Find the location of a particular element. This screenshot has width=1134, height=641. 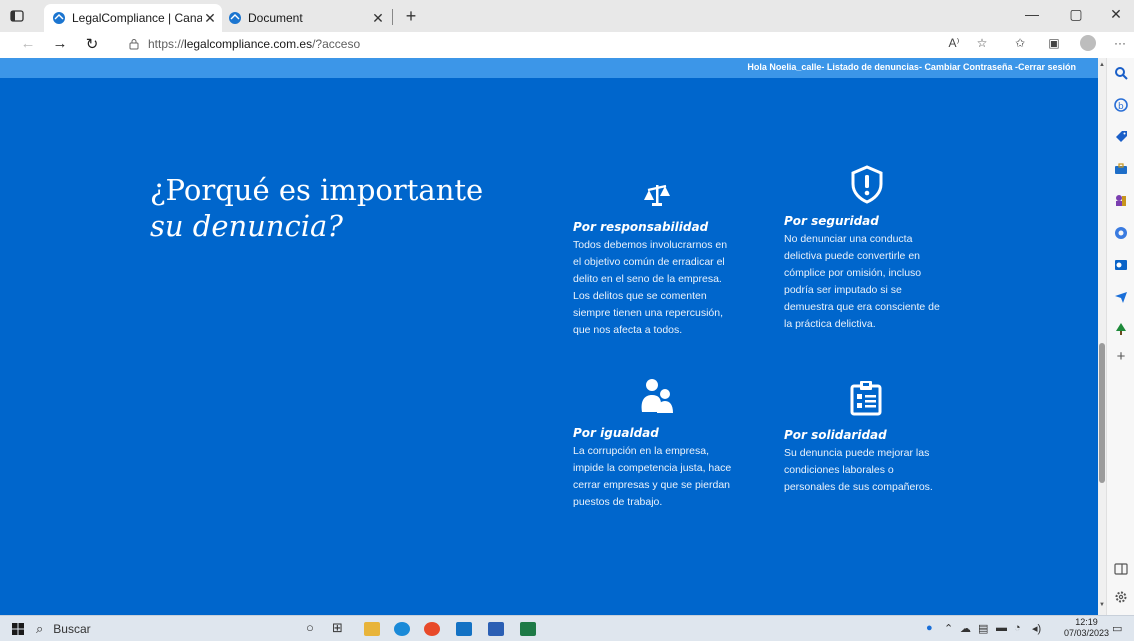

feature-line: cerrar empresas y que se pierdan is located at coordinates (651, 485).